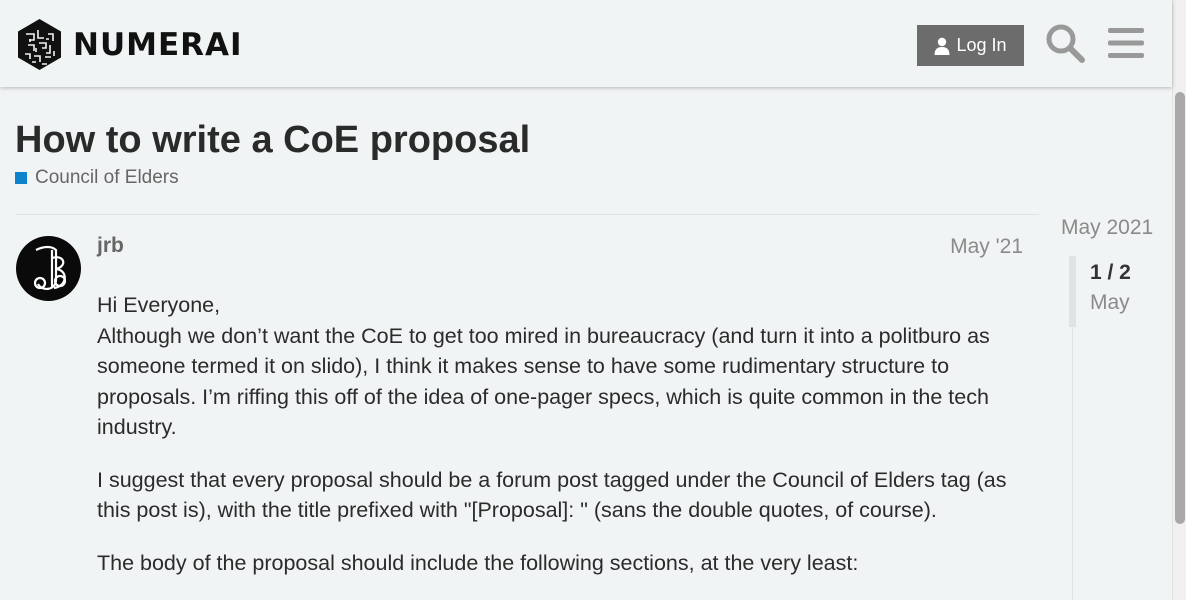 This screenshot has height=600, width=1186. What do you see at coordinates (986, 247) in the screenshot?
I see `post-date: May '21` at bounding box center [986, 247].